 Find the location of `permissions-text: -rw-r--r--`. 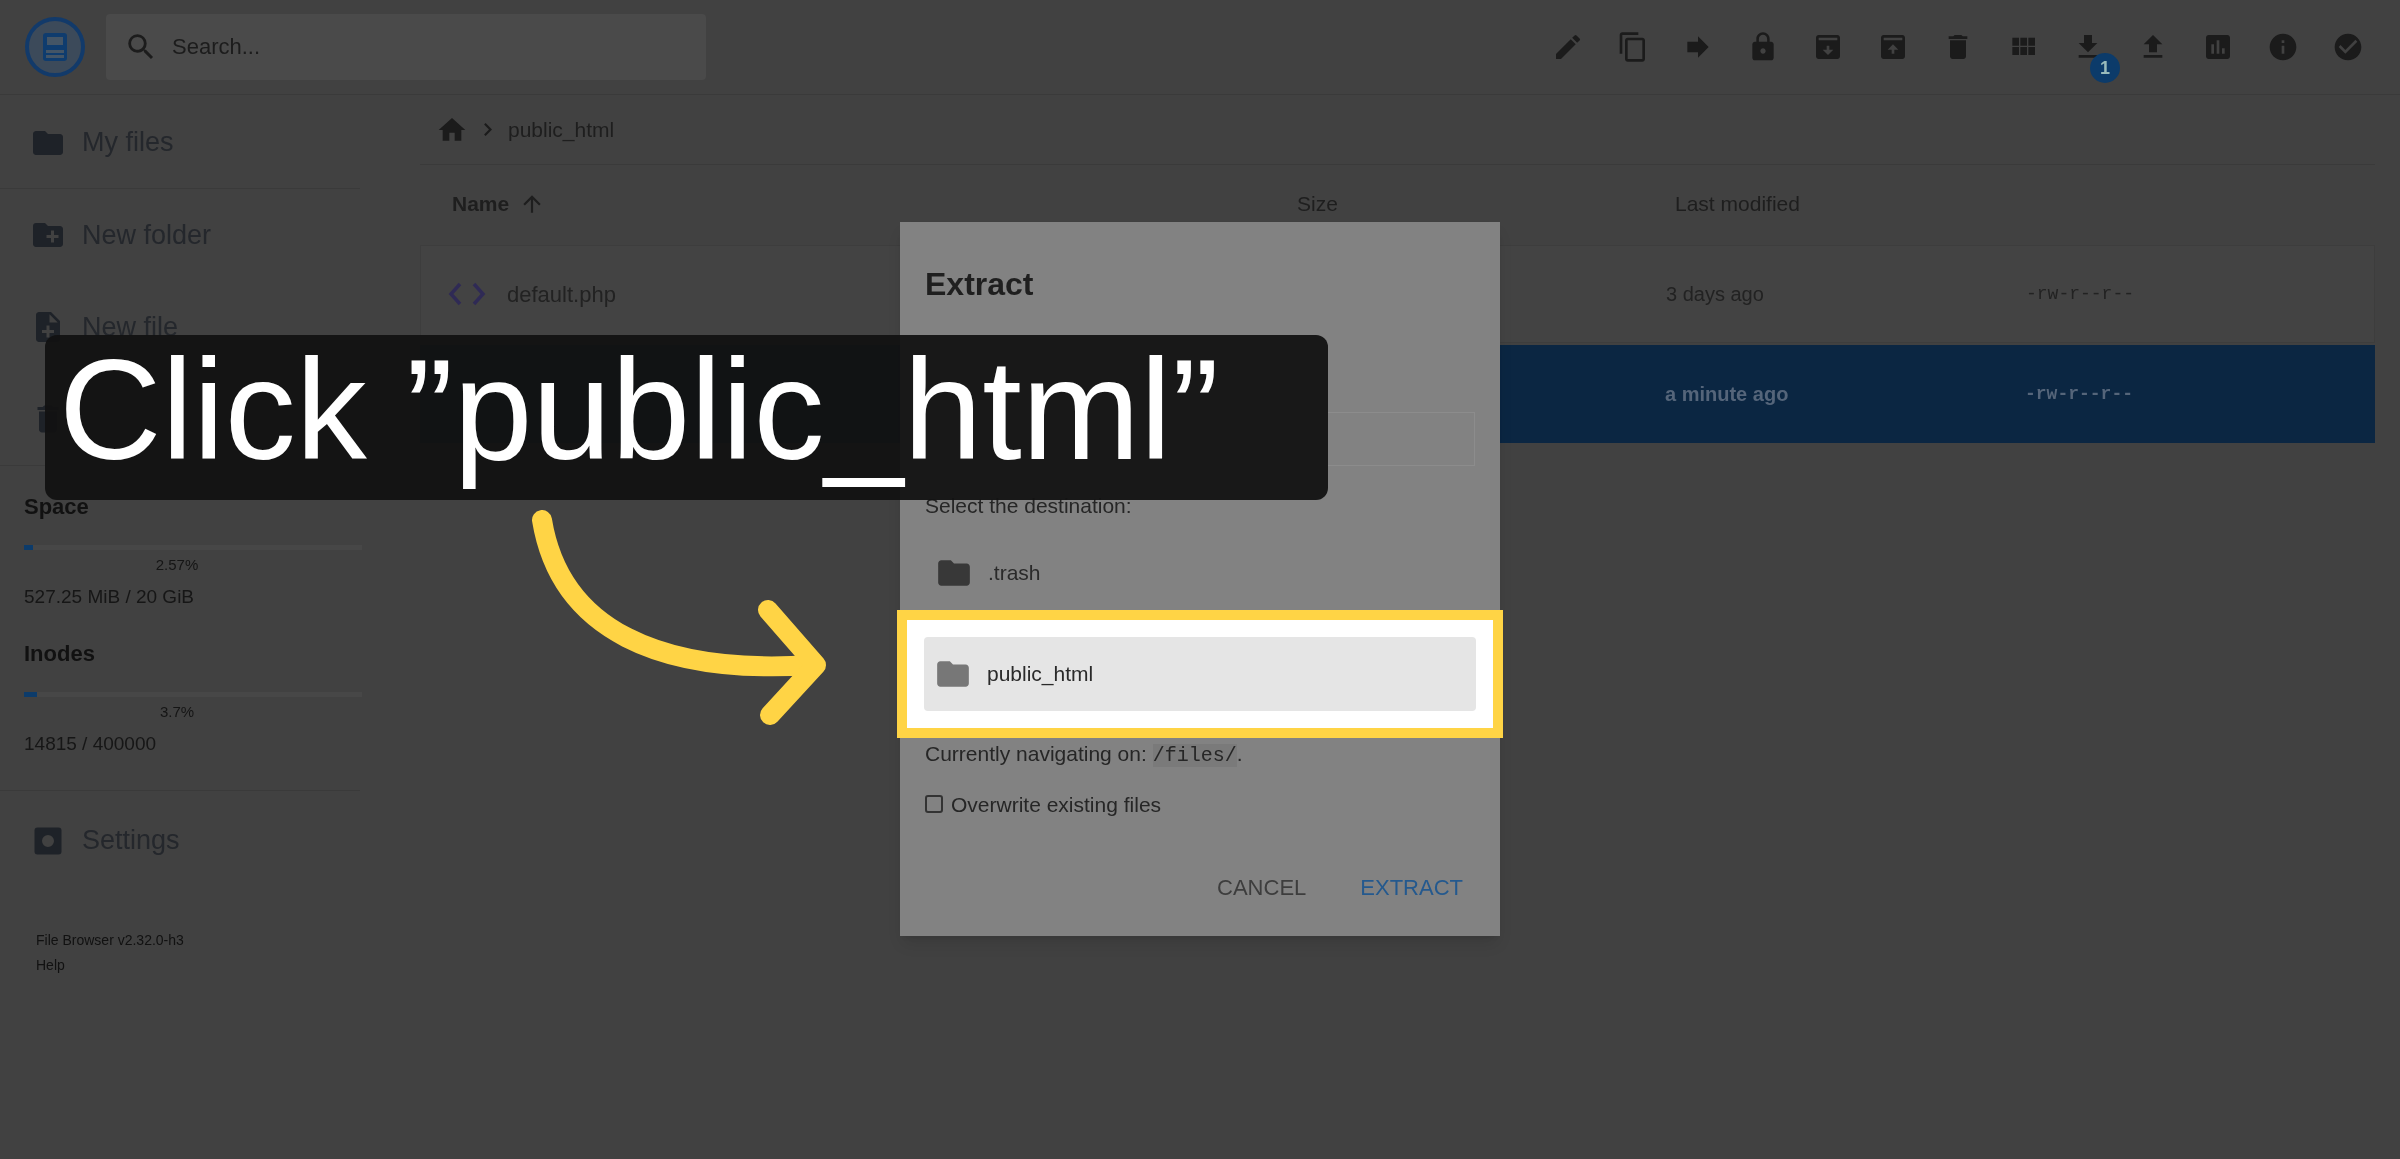

permissions-text: -rw-r--r-- is located at coordinates (2079, 394).